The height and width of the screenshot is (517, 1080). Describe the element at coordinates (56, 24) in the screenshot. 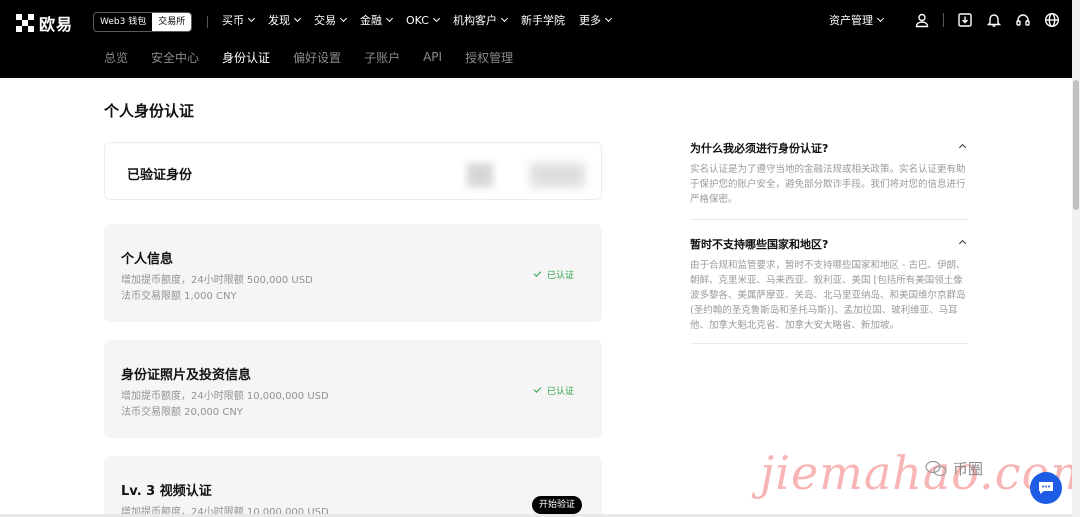

I see `brand-name: 欧易` at that location.